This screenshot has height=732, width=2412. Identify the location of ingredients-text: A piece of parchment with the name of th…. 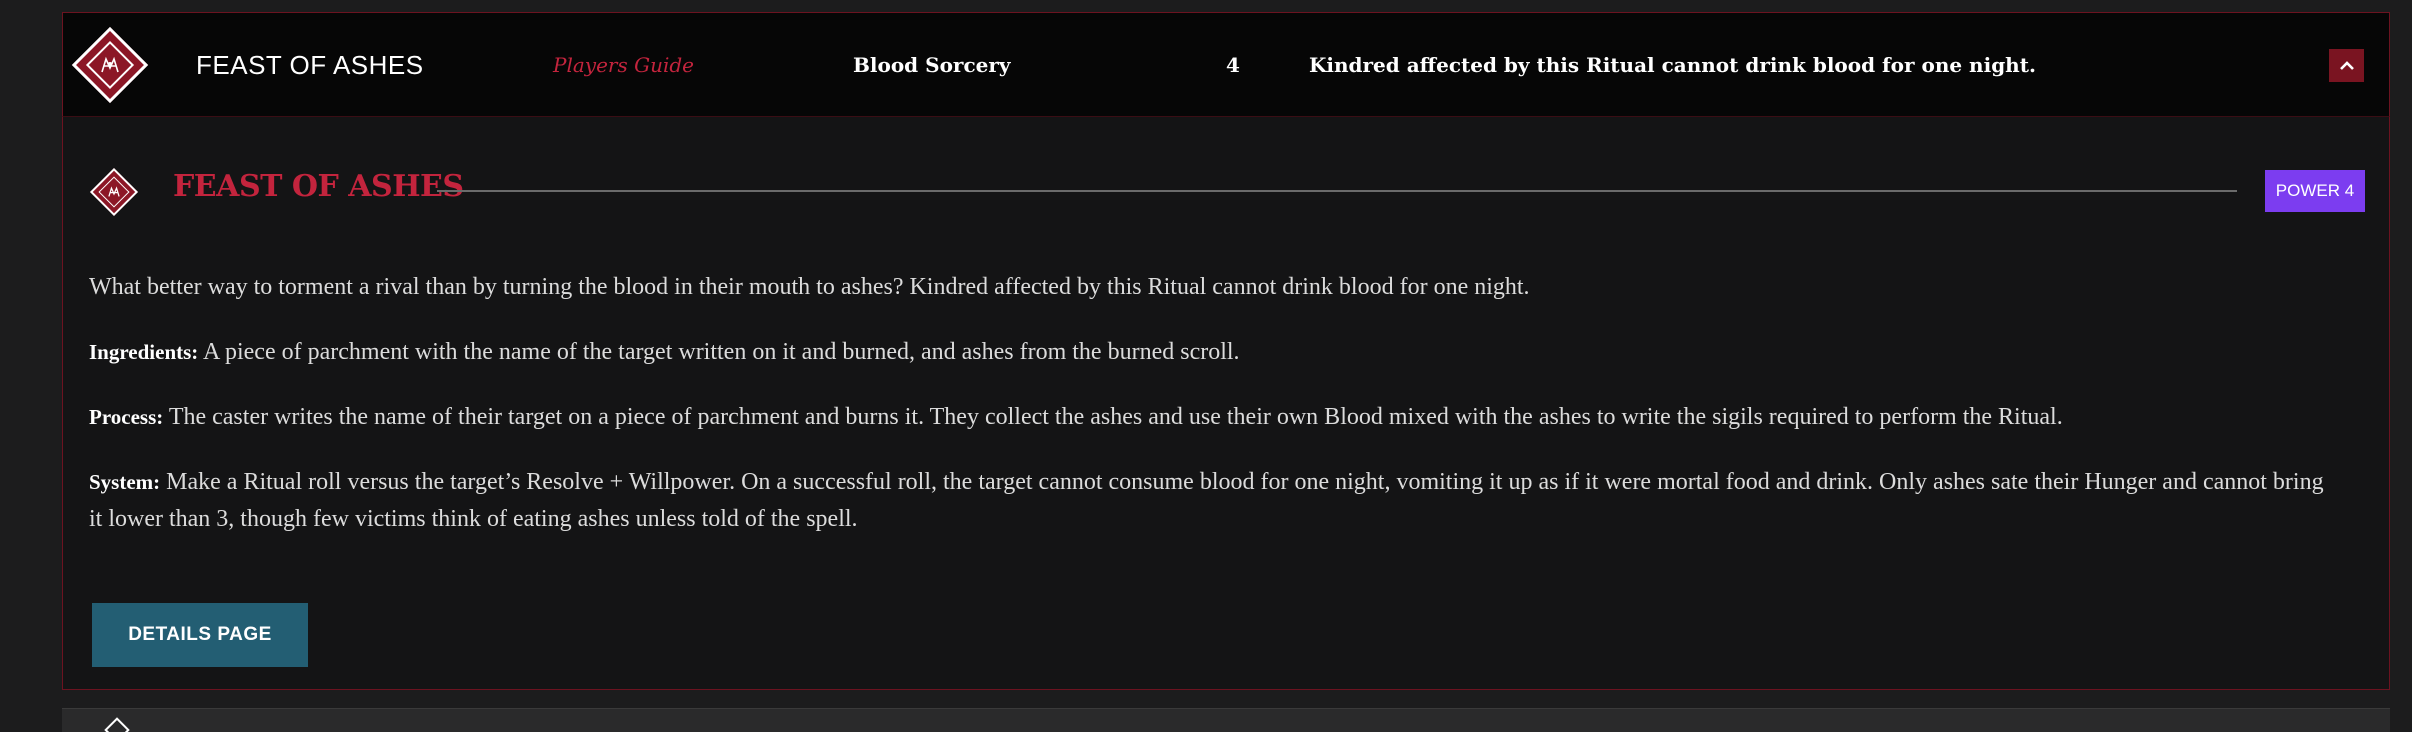
(719, 352).